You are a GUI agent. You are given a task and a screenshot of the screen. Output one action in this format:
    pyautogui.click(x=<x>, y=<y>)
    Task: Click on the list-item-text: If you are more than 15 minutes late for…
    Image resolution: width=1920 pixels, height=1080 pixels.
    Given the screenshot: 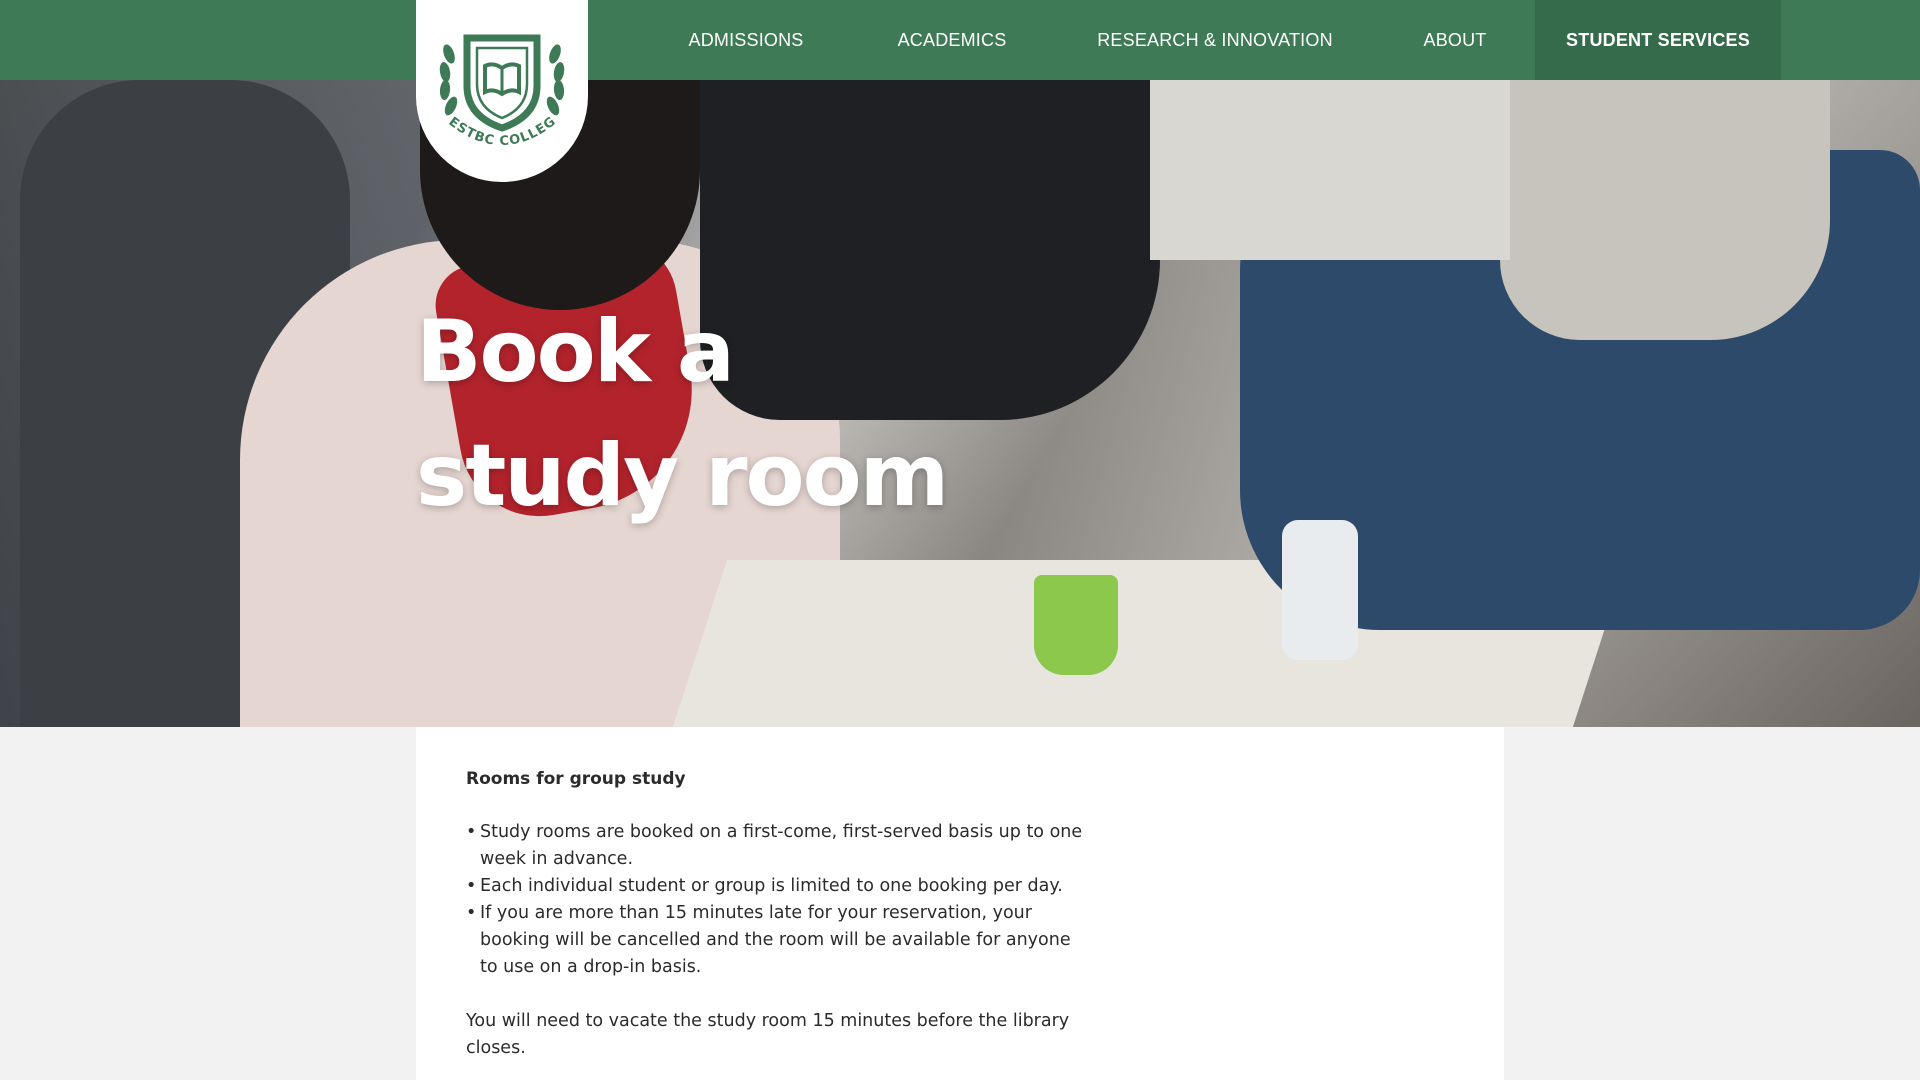 What is the action you would take?
    pyautogui.click(x=775, y=940)
    